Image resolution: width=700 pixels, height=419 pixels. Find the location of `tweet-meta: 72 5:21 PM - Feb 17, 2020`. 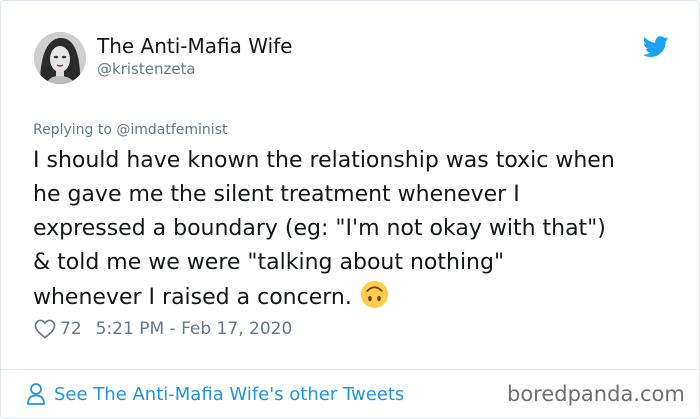

tweet-meta: 72 5:21 PM - Feb 17, 2020 is located at coordinates (163, 329).